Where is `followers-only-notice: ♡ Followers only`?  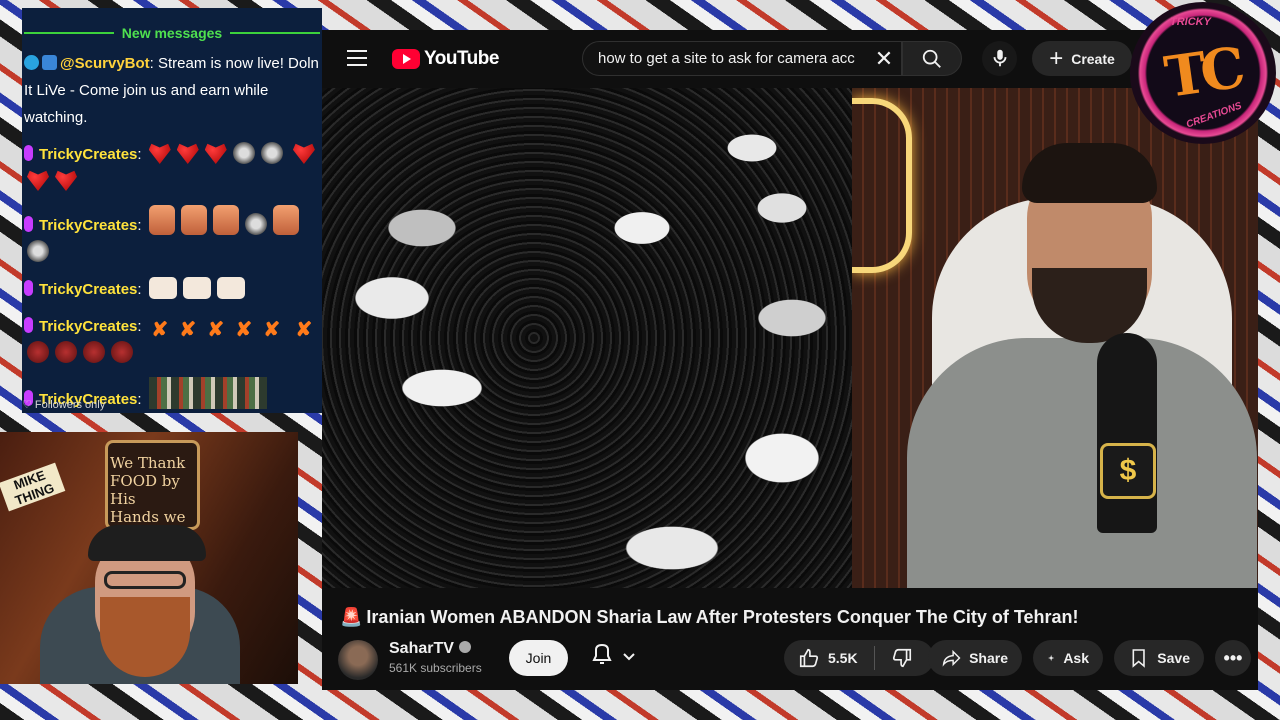
followers-only-notice: ♡ Followers only is located at coordinates (63, 404).